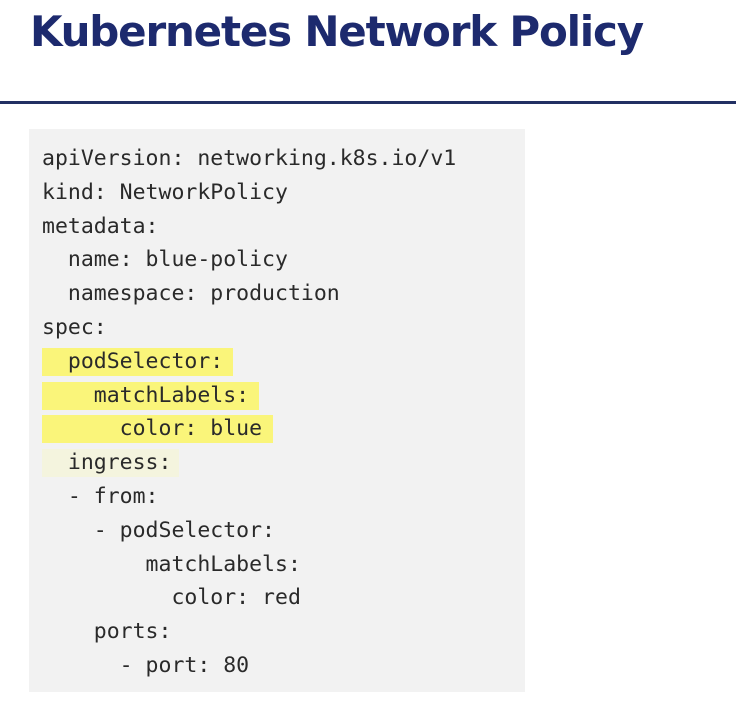 Image resolution: width=736 pixels, height=708 pixels. I want to click on code-line: kind: NetworkPolicy, so click(249, 193).